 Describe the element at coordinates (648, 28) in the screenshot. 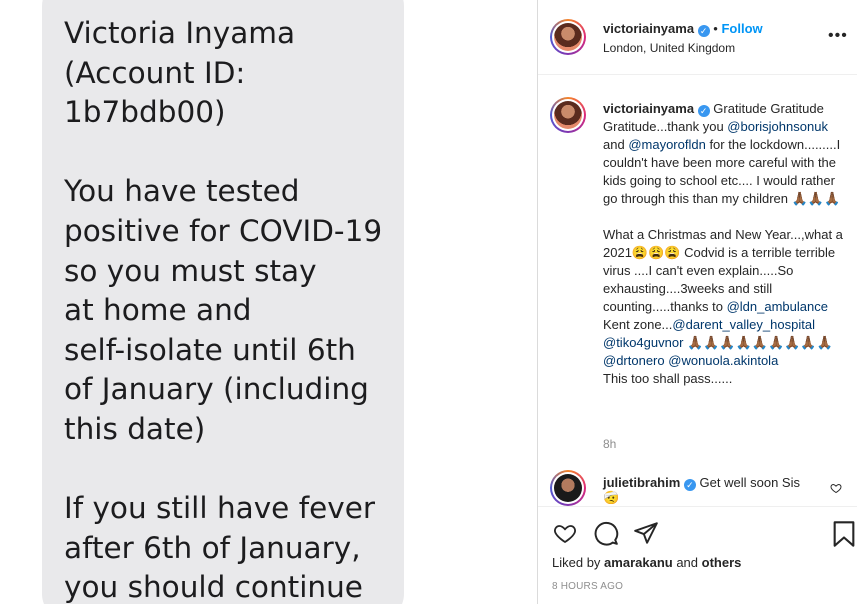

I see `author-username: victoriainyama` at that location.